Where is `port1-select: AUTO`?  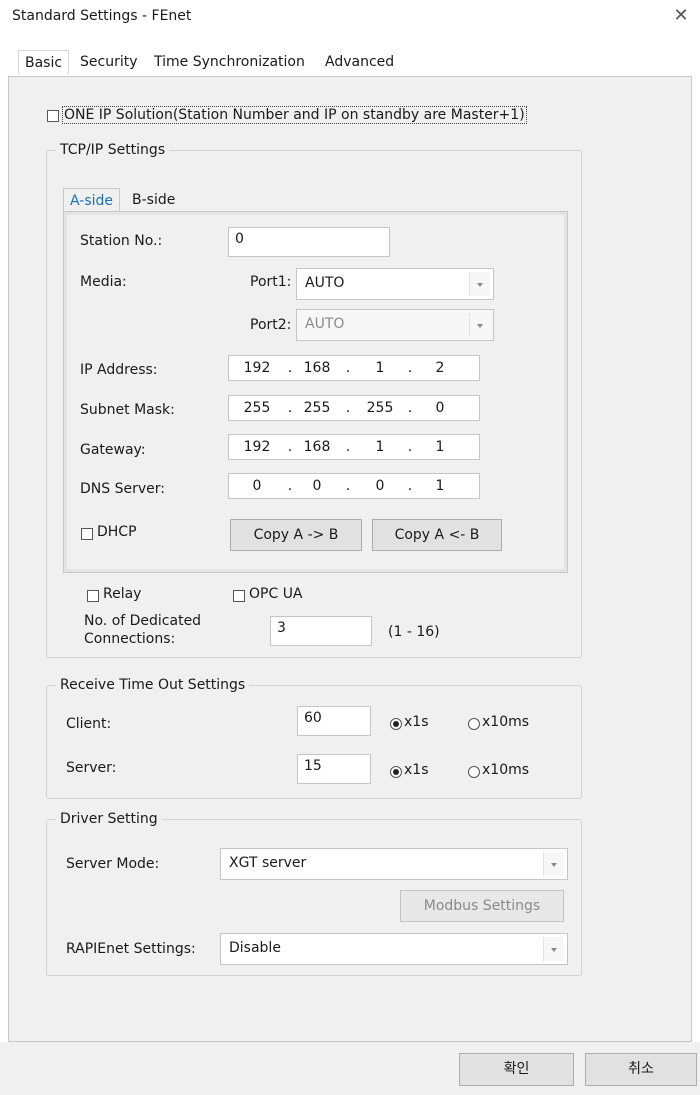 port1-select: AUTO is located at coordinates (395, 284).